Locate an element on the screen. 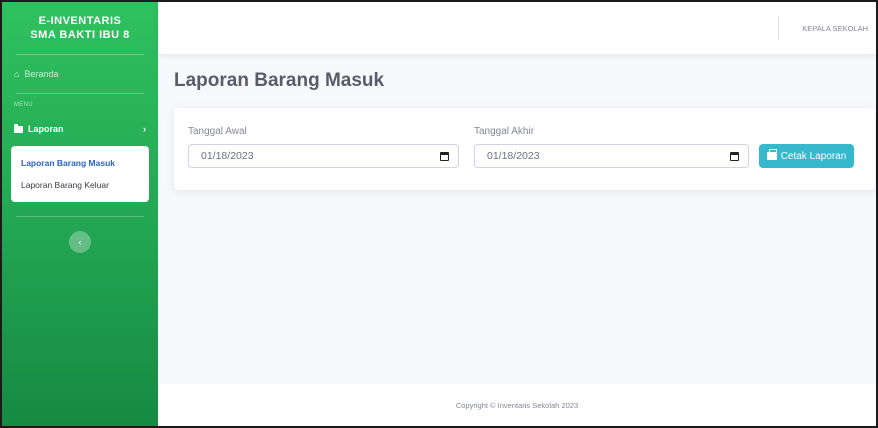 This screenshot has height=428, width=878. end-date-label: Tanggal Akhir is located at coordinates (504, 131).